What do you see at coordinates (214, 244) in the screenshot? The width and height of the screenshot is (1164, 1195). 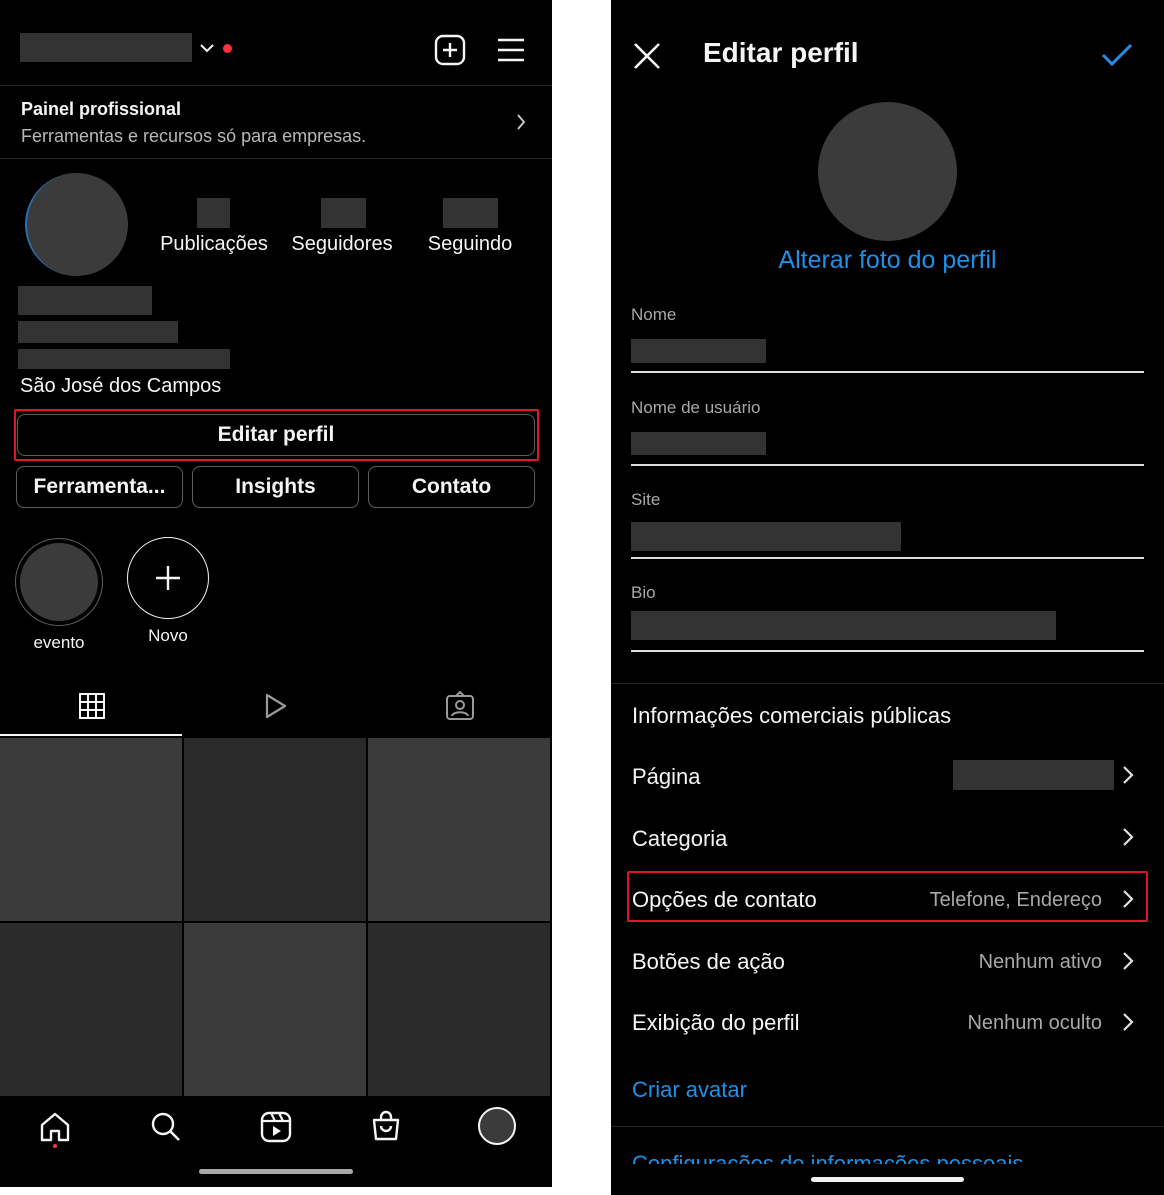 I see `posts-label: Publicações` at bounding box center [214, 244].